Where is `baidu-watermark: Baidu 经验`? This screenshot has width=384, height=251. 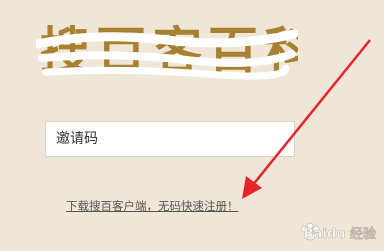
baidu-watermark: Baidu 经验 is located at coordinates (338, 232).